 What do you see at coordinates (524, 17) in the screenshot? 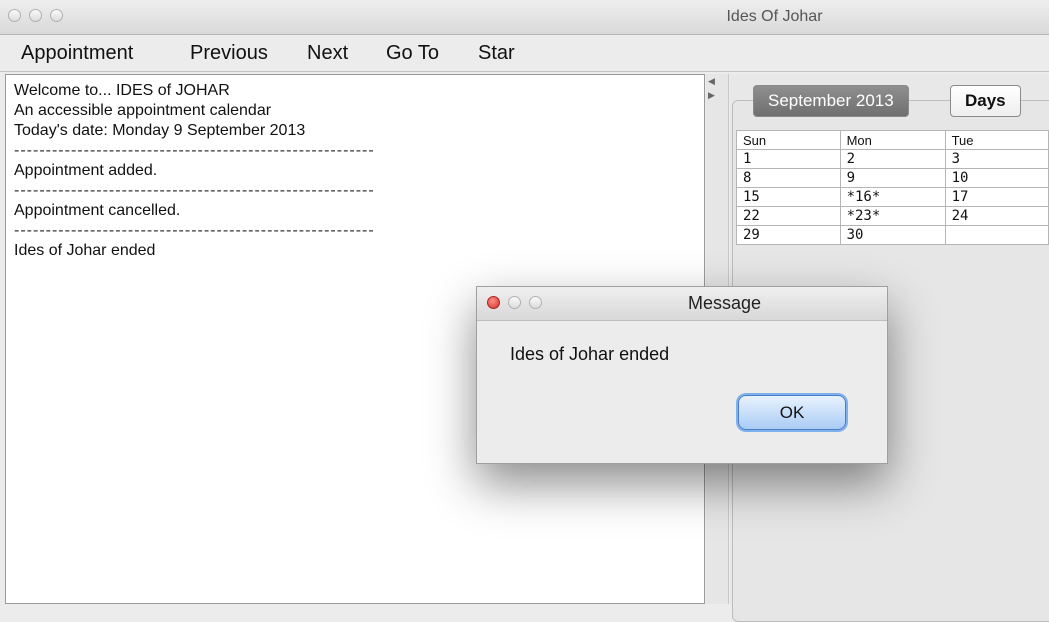
I see `window-titlebar: Ides Of Johar` at bounding box center [524, 17].